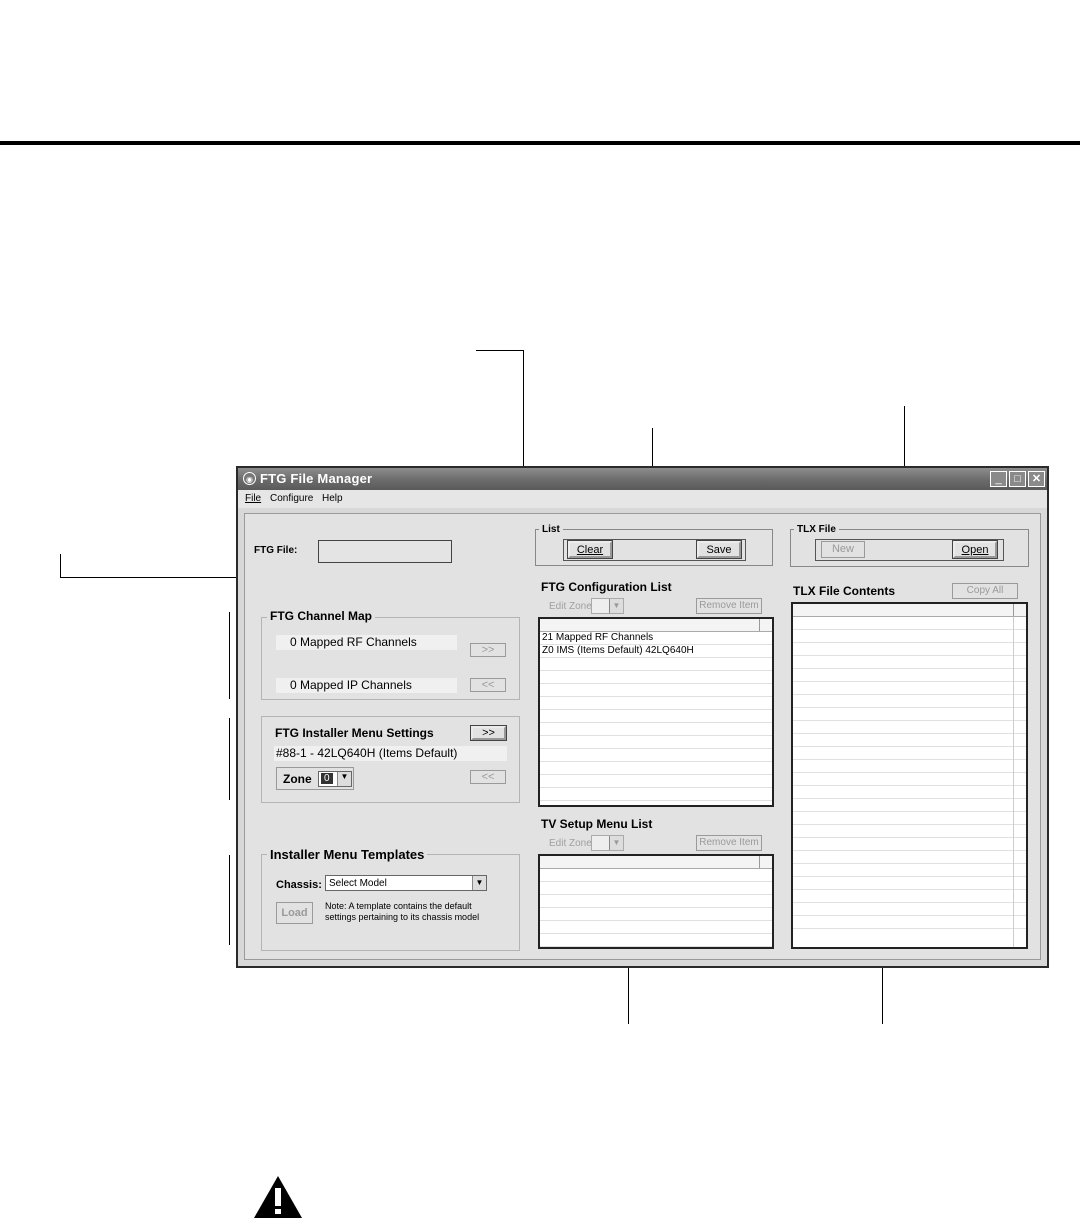 This screenshot has width=1080, height=1220. What do you see at coordinates (570, 843) in the screenshot?
I see `tv-edit-zone-label: Edit Zone` at bounding box center [570, 843].